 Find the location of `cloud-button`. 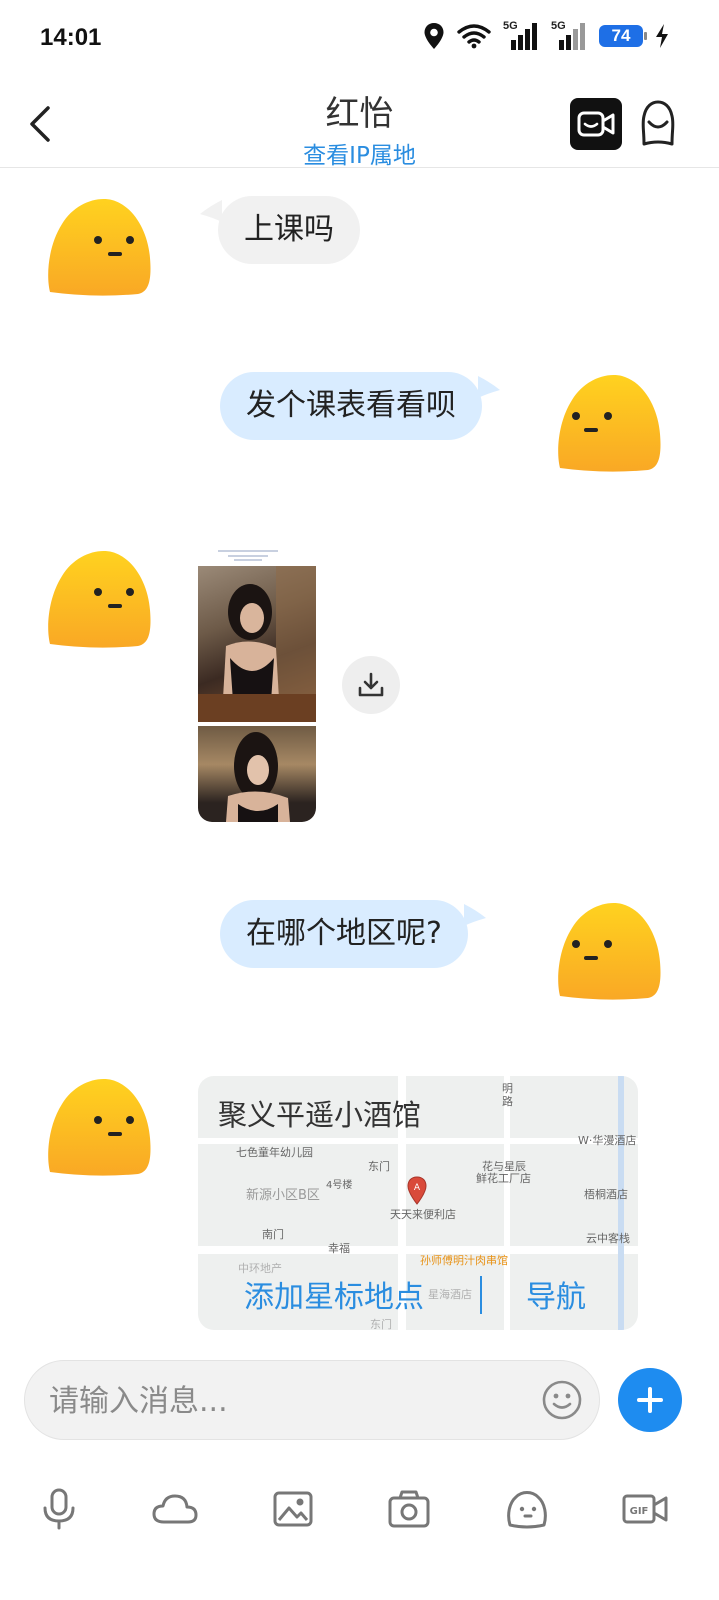

cloud-button is located at coordinates (175, 1509).